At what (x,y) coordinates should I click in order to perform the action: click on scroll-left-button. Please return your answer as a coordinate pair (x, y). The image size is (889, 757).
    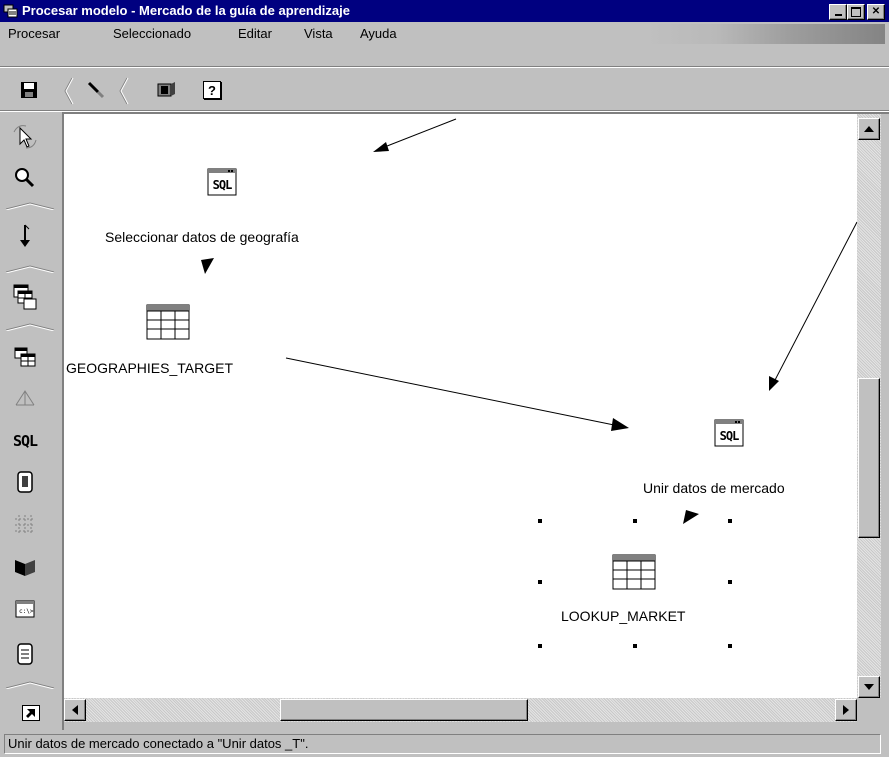
    Looking at the image, I should click on (75, 710).